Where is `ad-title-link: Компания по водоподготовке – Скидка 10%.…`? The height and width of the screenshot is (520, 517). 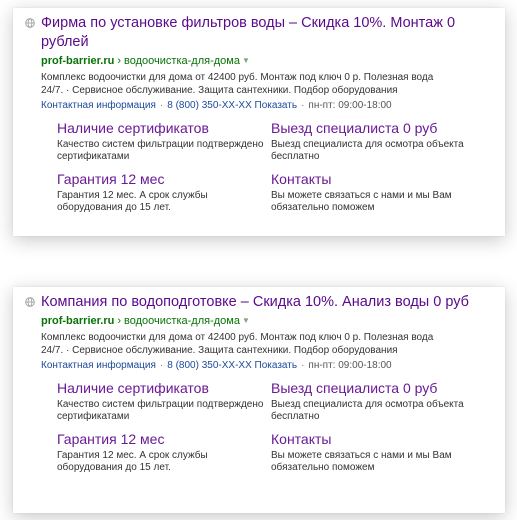 ad-title-link: Компания по водоподготовке – Скидка 10%.… is located at coordinates (255, 302).